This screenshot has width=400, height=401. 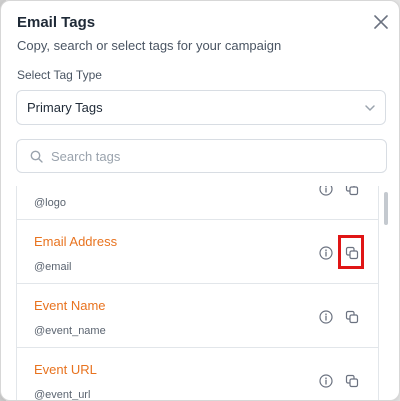 What do you see at coordinates (53, 267) in the screenshot?
I see `tag-code: @email` at bounding box center [53, 267].